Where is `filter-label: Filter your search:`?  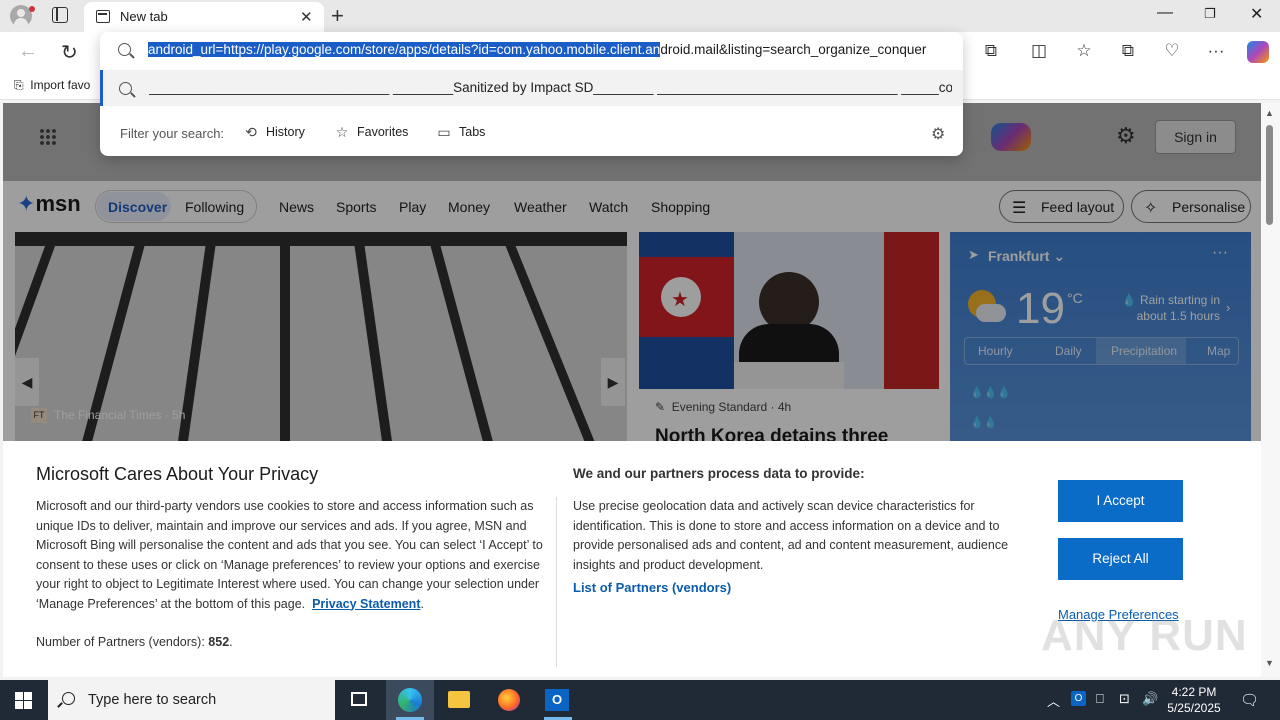 filter-label: Filter your search: is located at coordinates (172, 133).